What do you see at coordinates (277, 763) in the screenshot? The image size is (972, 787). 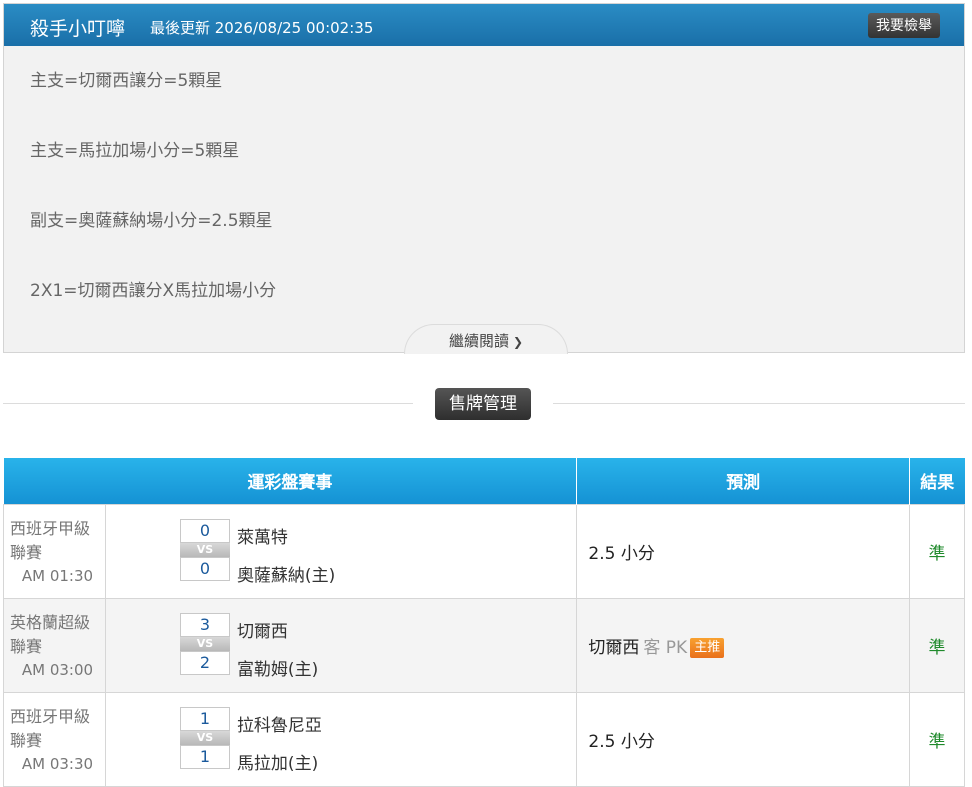 I see `home-team: 馬拉加(主)` at bounding box center [277, 763].